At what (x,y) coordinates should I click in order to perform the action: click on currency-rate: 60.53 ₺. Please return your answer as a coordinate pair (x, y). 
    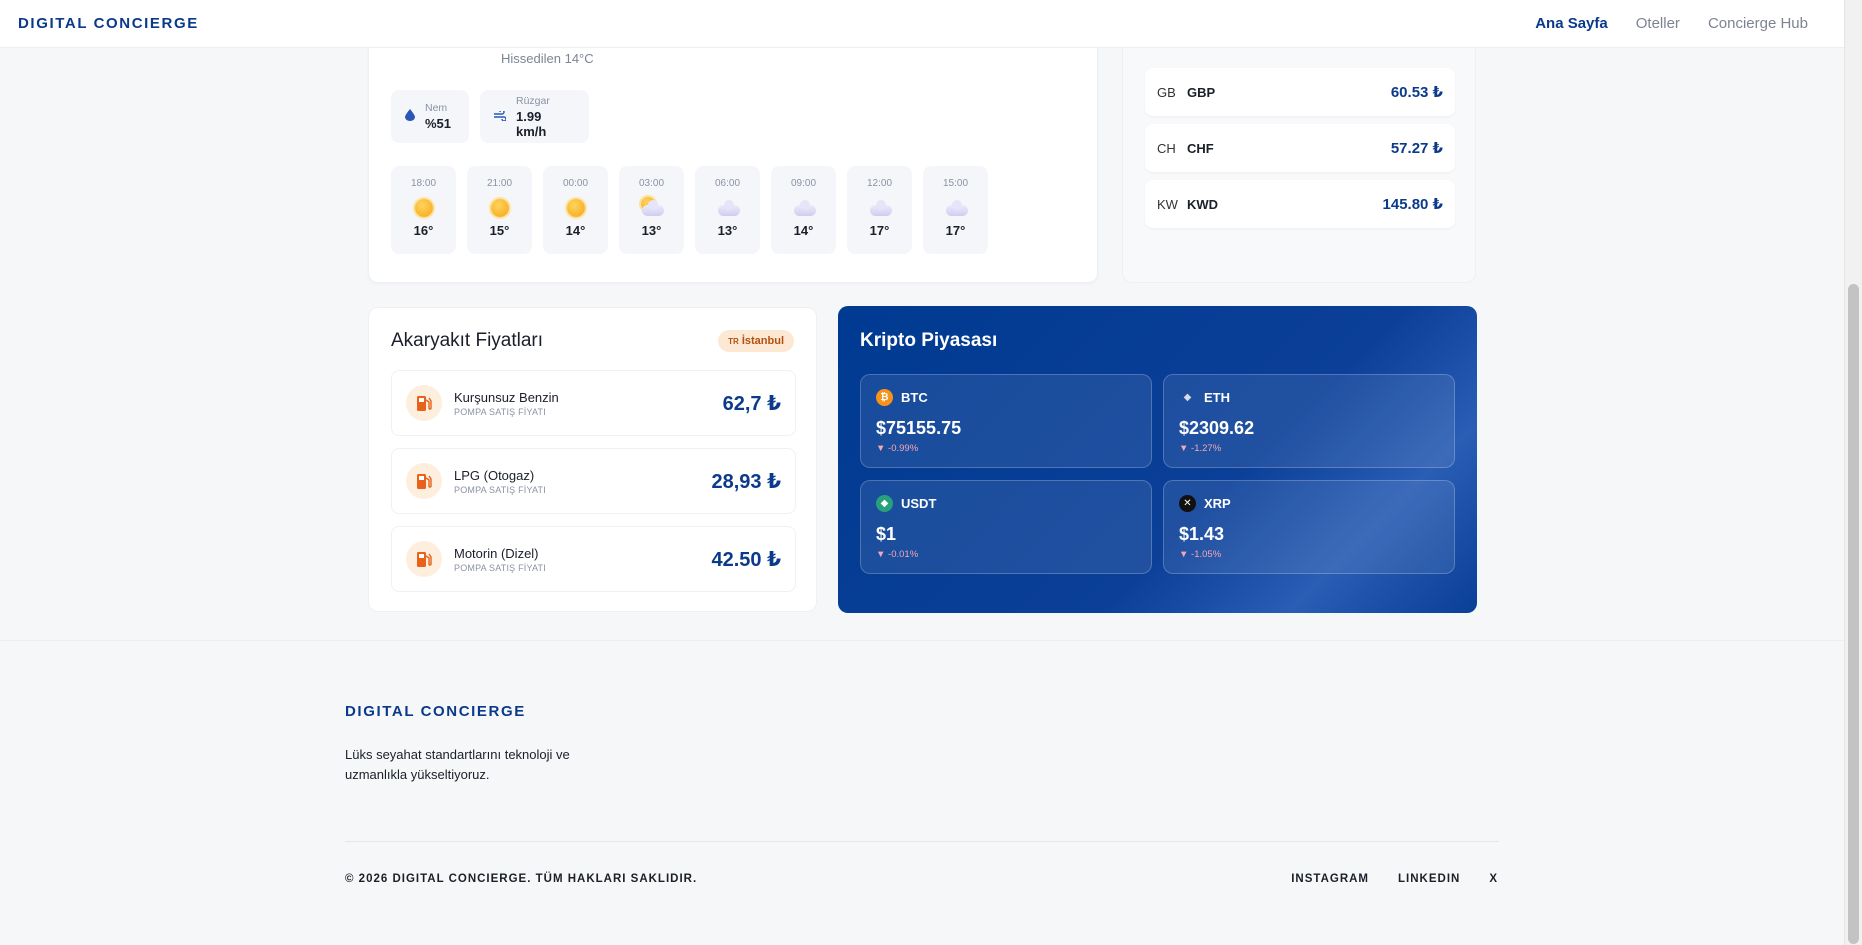
    Looking at the image, I should click on (1416, 92).